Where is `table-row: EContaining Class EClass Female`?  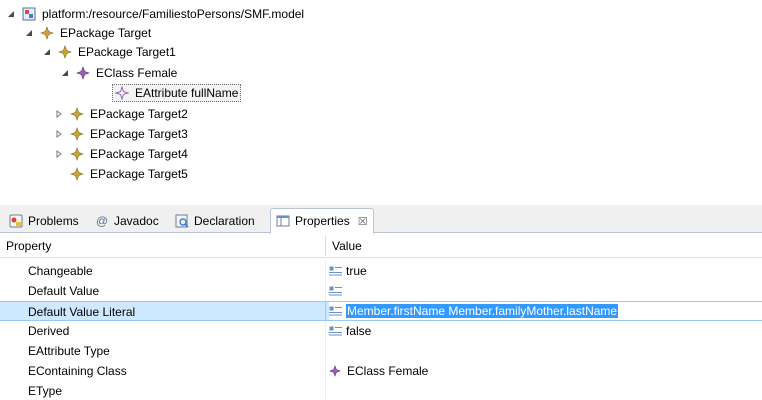 table-row: EContaining Class EClass Female is located at coordinates (381, 371).